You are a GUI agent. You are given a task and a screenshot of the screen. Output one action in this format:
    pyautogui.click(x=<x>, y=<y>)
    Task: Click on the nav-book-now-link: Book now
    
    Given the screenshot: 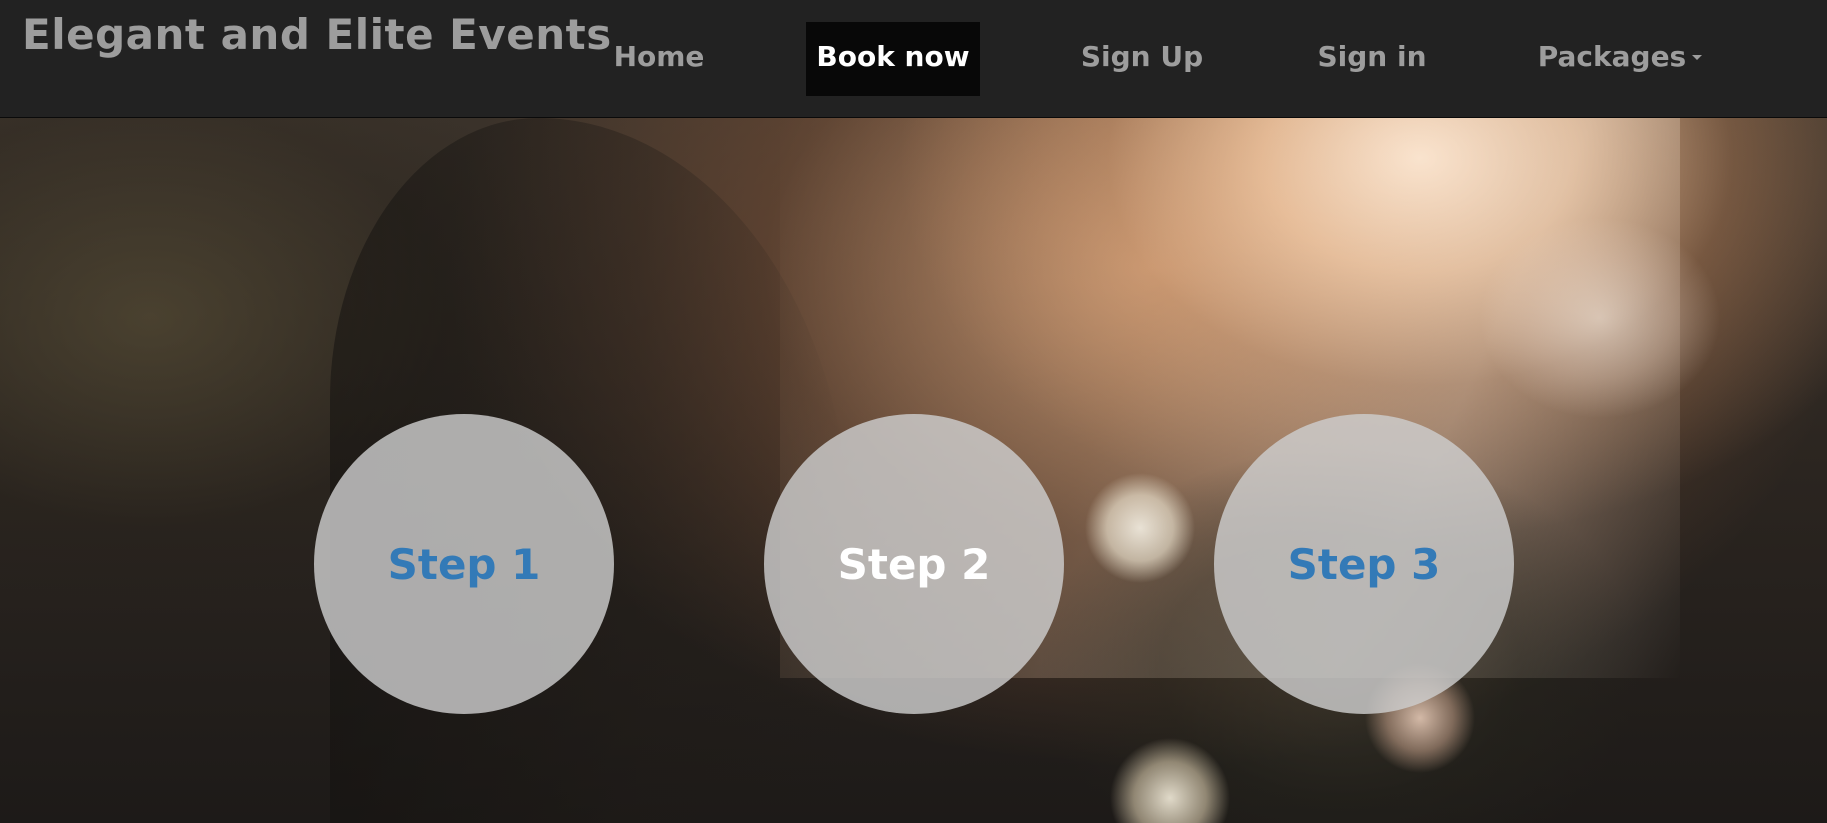 What is the action you would take?
    pyautogui.click(x=893, y=59)
    